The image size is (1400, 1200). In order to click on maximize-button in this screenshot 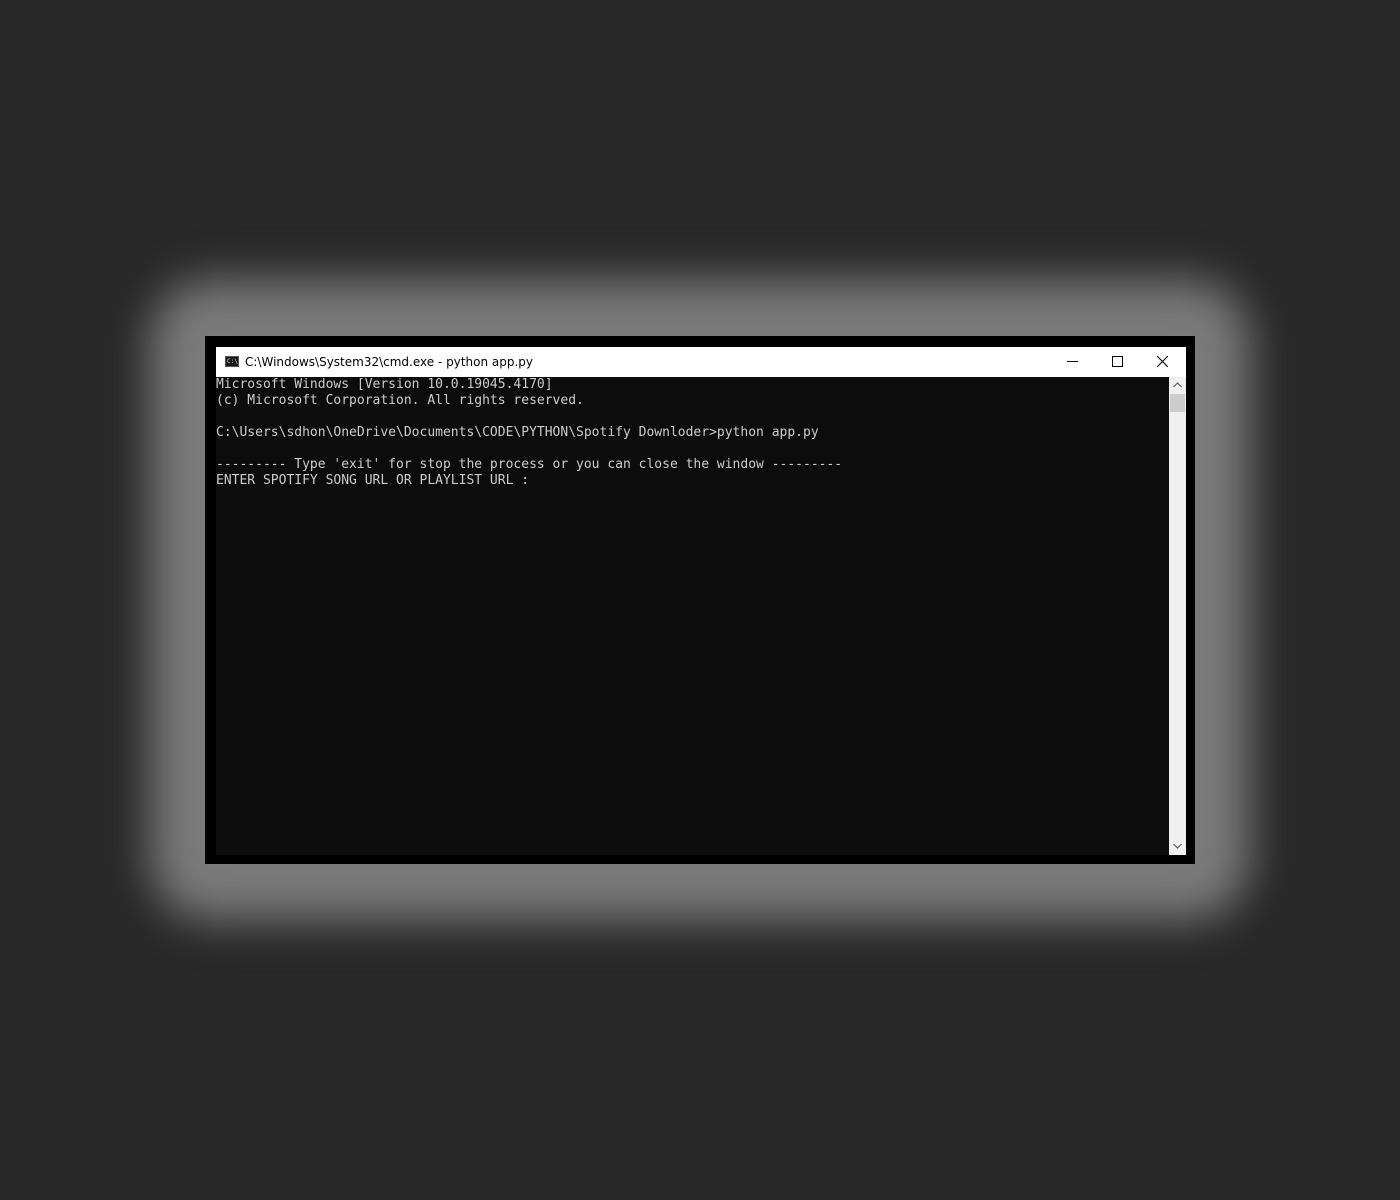, I will do `click(1117, 362)`.